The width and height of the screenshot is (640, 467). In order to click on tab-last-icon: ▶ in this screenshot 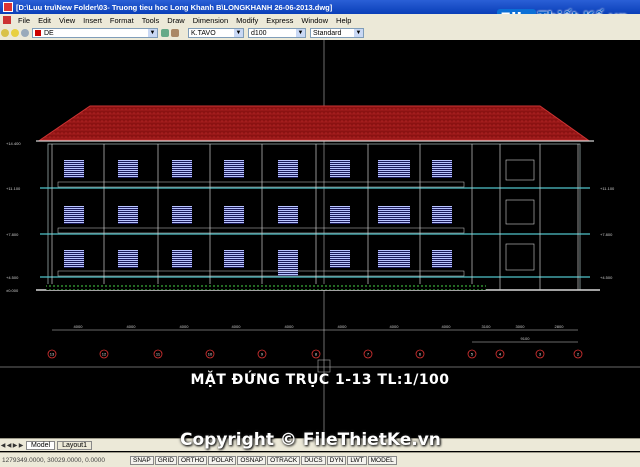, I will do `click(21, 445)`.